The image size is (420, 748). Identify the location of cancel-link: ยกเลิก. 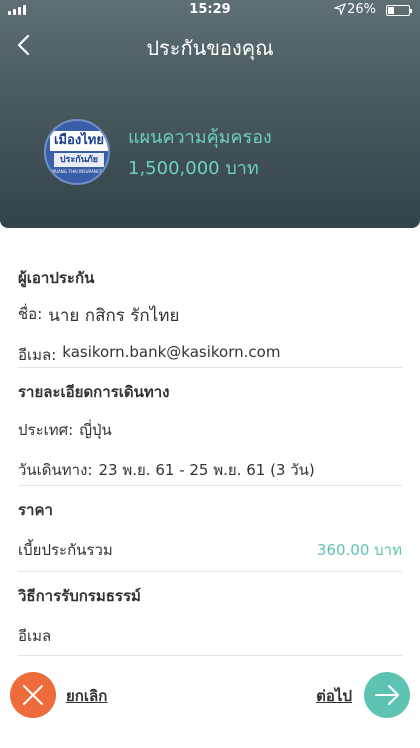
(86, 696).